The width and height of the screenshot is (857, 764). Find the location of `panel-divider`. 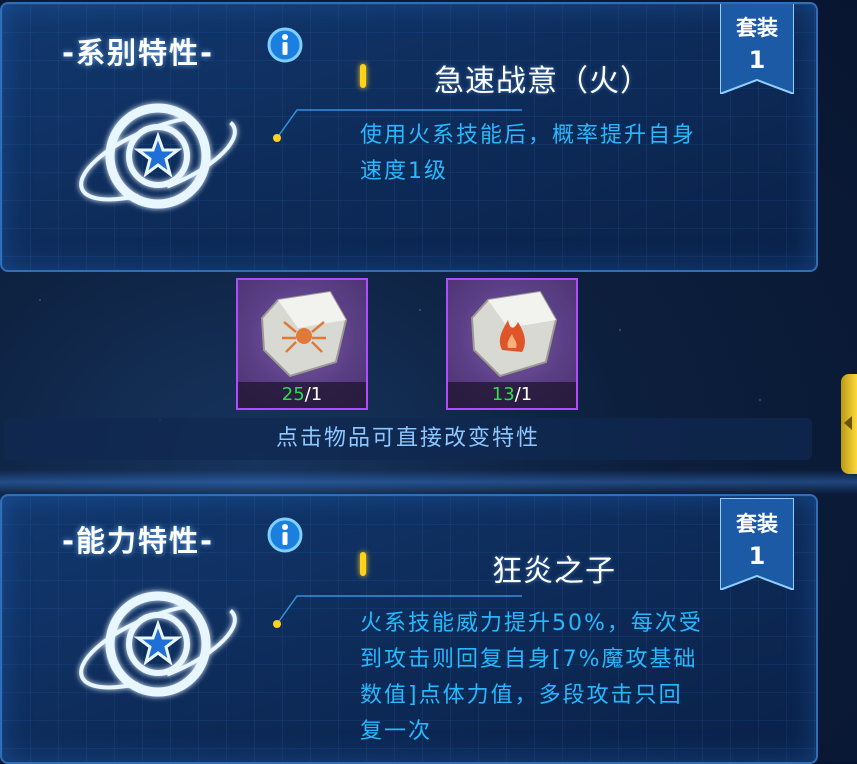

panel-divider is located at coordinates (428, 482).